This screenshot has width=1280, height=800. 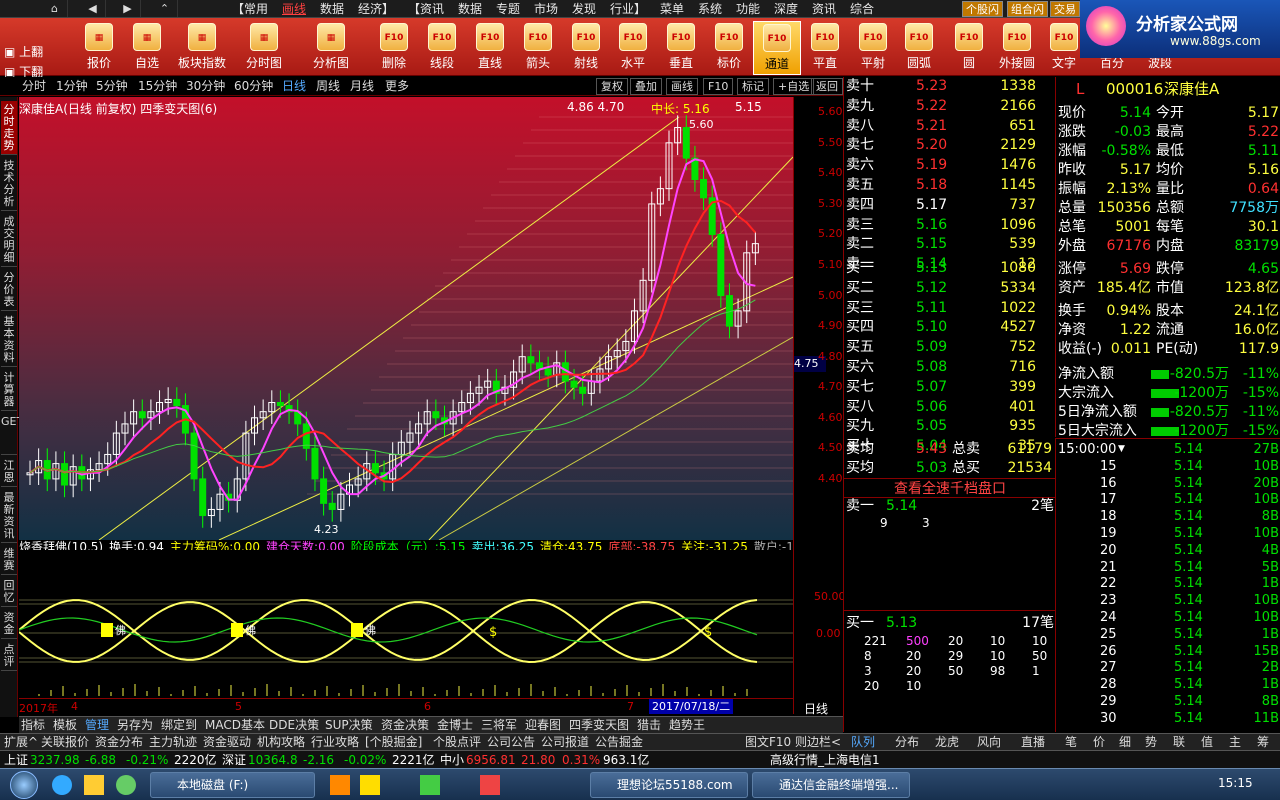 I want to click on period-8: 月线, so click(x=362, y=86).